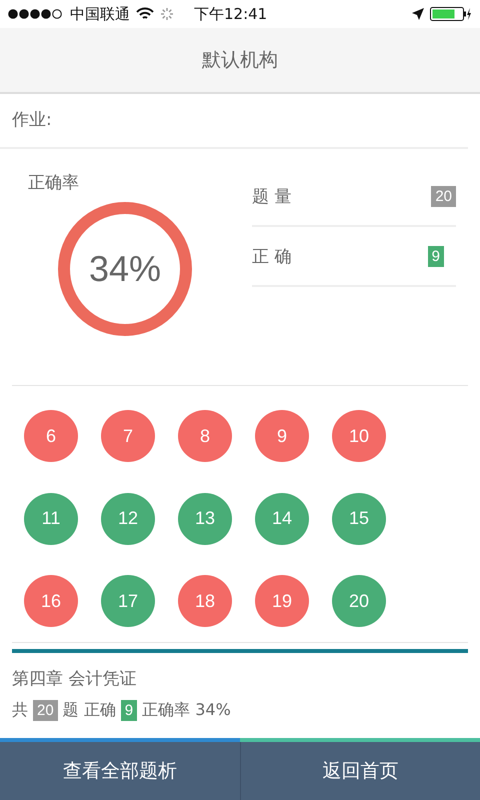 Image resolution: width=480 pixels, height=800 pixels. I want to click on carrier-name: 中国联通, so click(100, 14).